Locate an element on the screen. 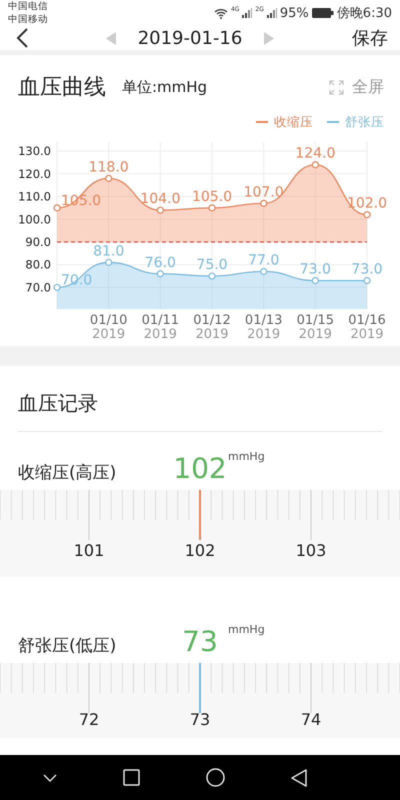 The width and height of the screenshot is (400, 800). data-label: 75.0 is located at coordinates (212, 265).